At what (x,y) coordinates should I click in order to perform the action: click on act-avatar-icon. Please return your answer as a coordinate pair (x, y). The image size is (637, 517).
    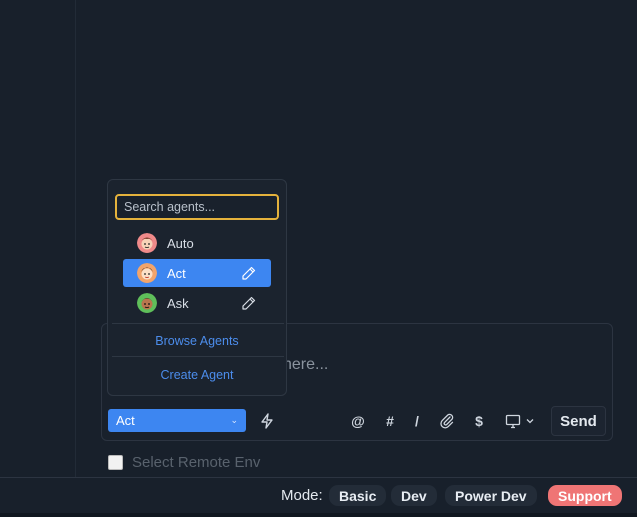
    Looking at the image, I should click on (147, 273).